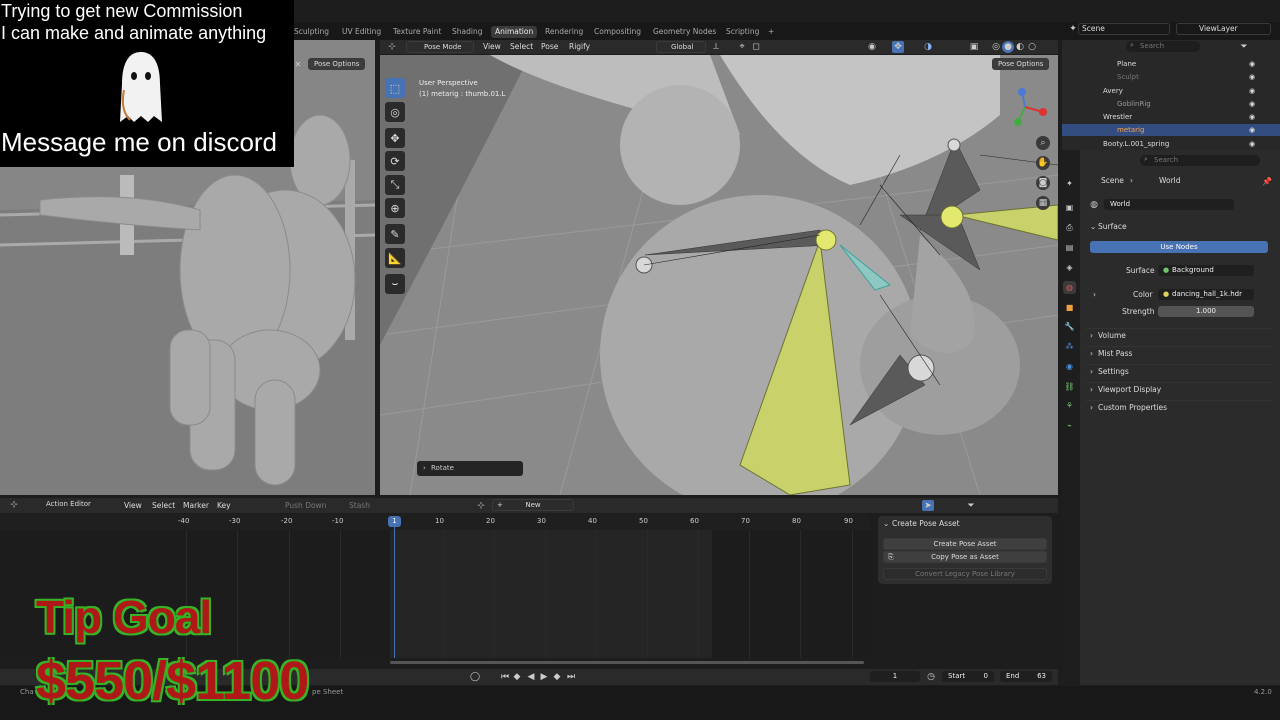 The height and width of the screenshot is (720, 1280). I want to click on relax-pose-icon: ⌣, so click(395, 284).